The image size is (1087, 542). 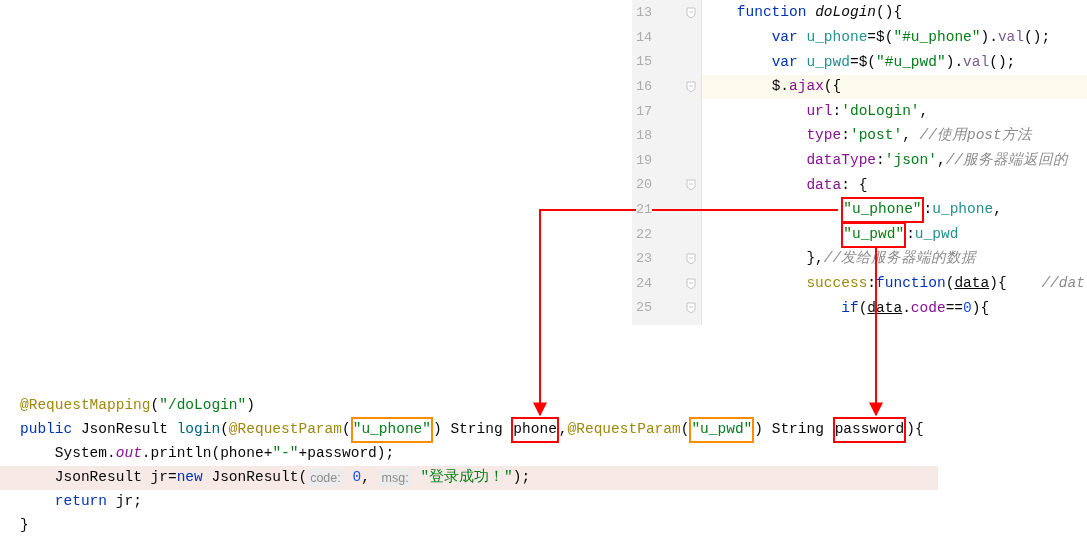 What do you see at coordinates (259, 478) in the screenshot?
I see `code-token: JsonResult(` at bounding box center [259, 478].